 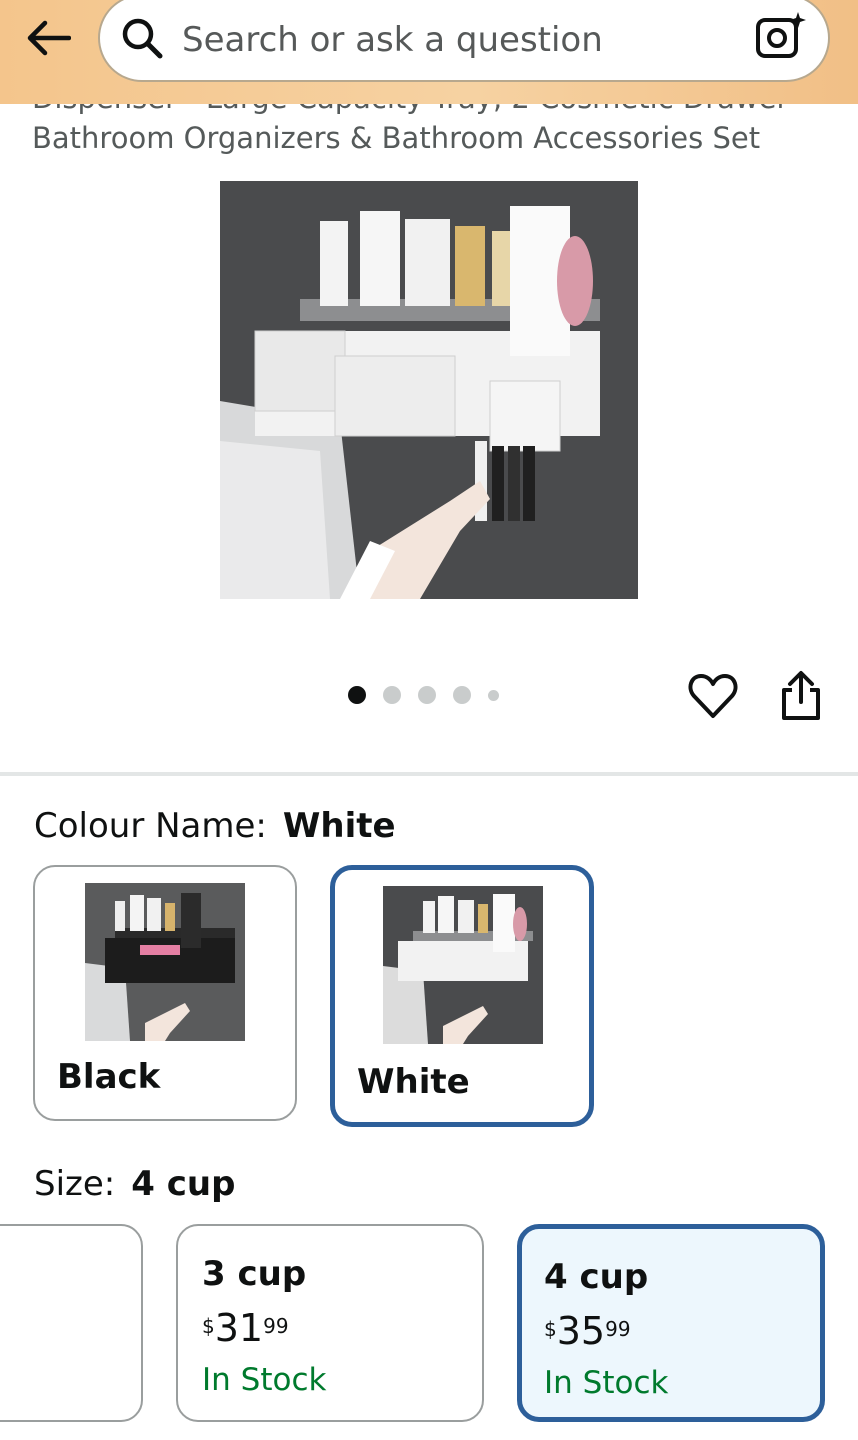 What do you see at coordinates (713, 696) in the screenshot?
I see `heart-icon` at bounding box center [713, 696].